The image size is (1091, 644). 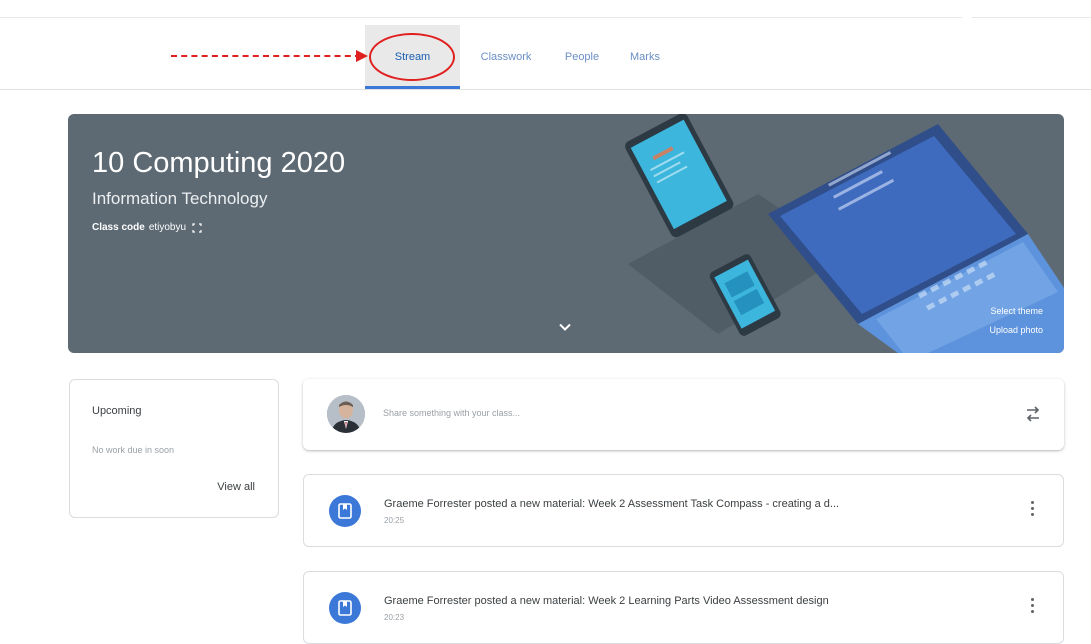 I want to click on class-title: 10 Computing 2020, so click(x=219, y=163).